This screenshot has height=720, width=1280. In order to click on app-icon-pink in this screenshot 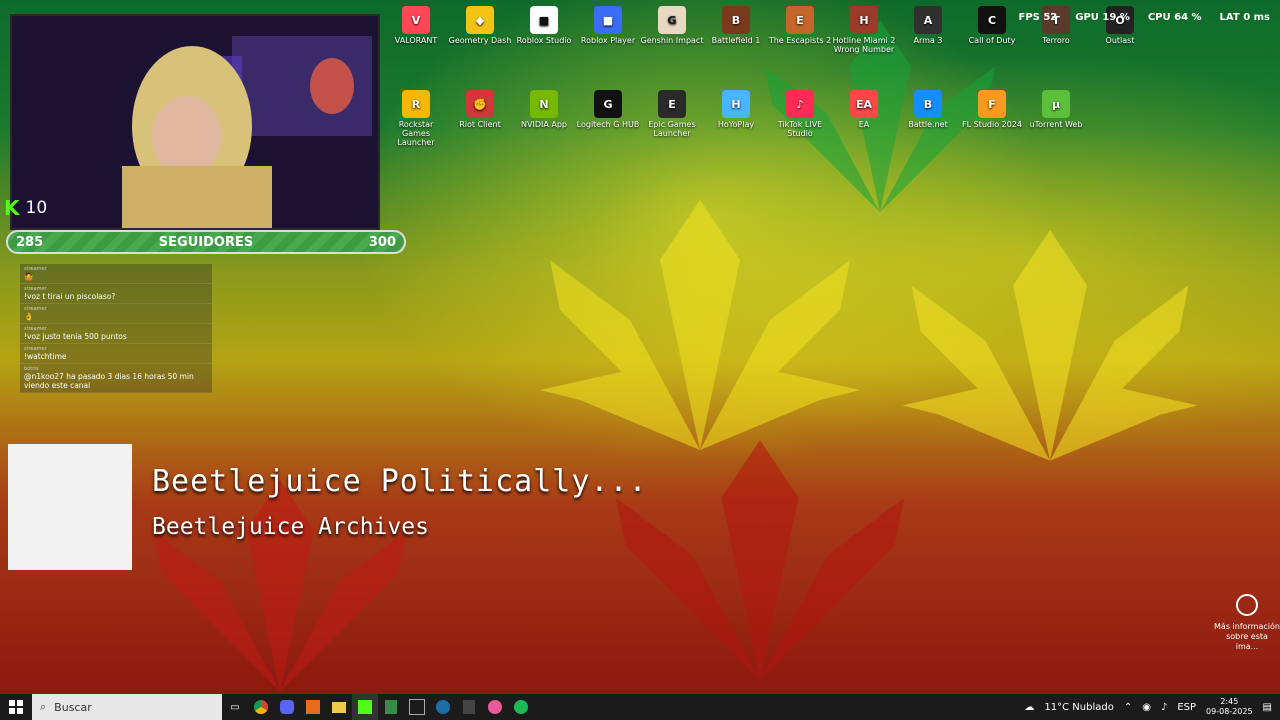, I will do `click(495, 707)`.